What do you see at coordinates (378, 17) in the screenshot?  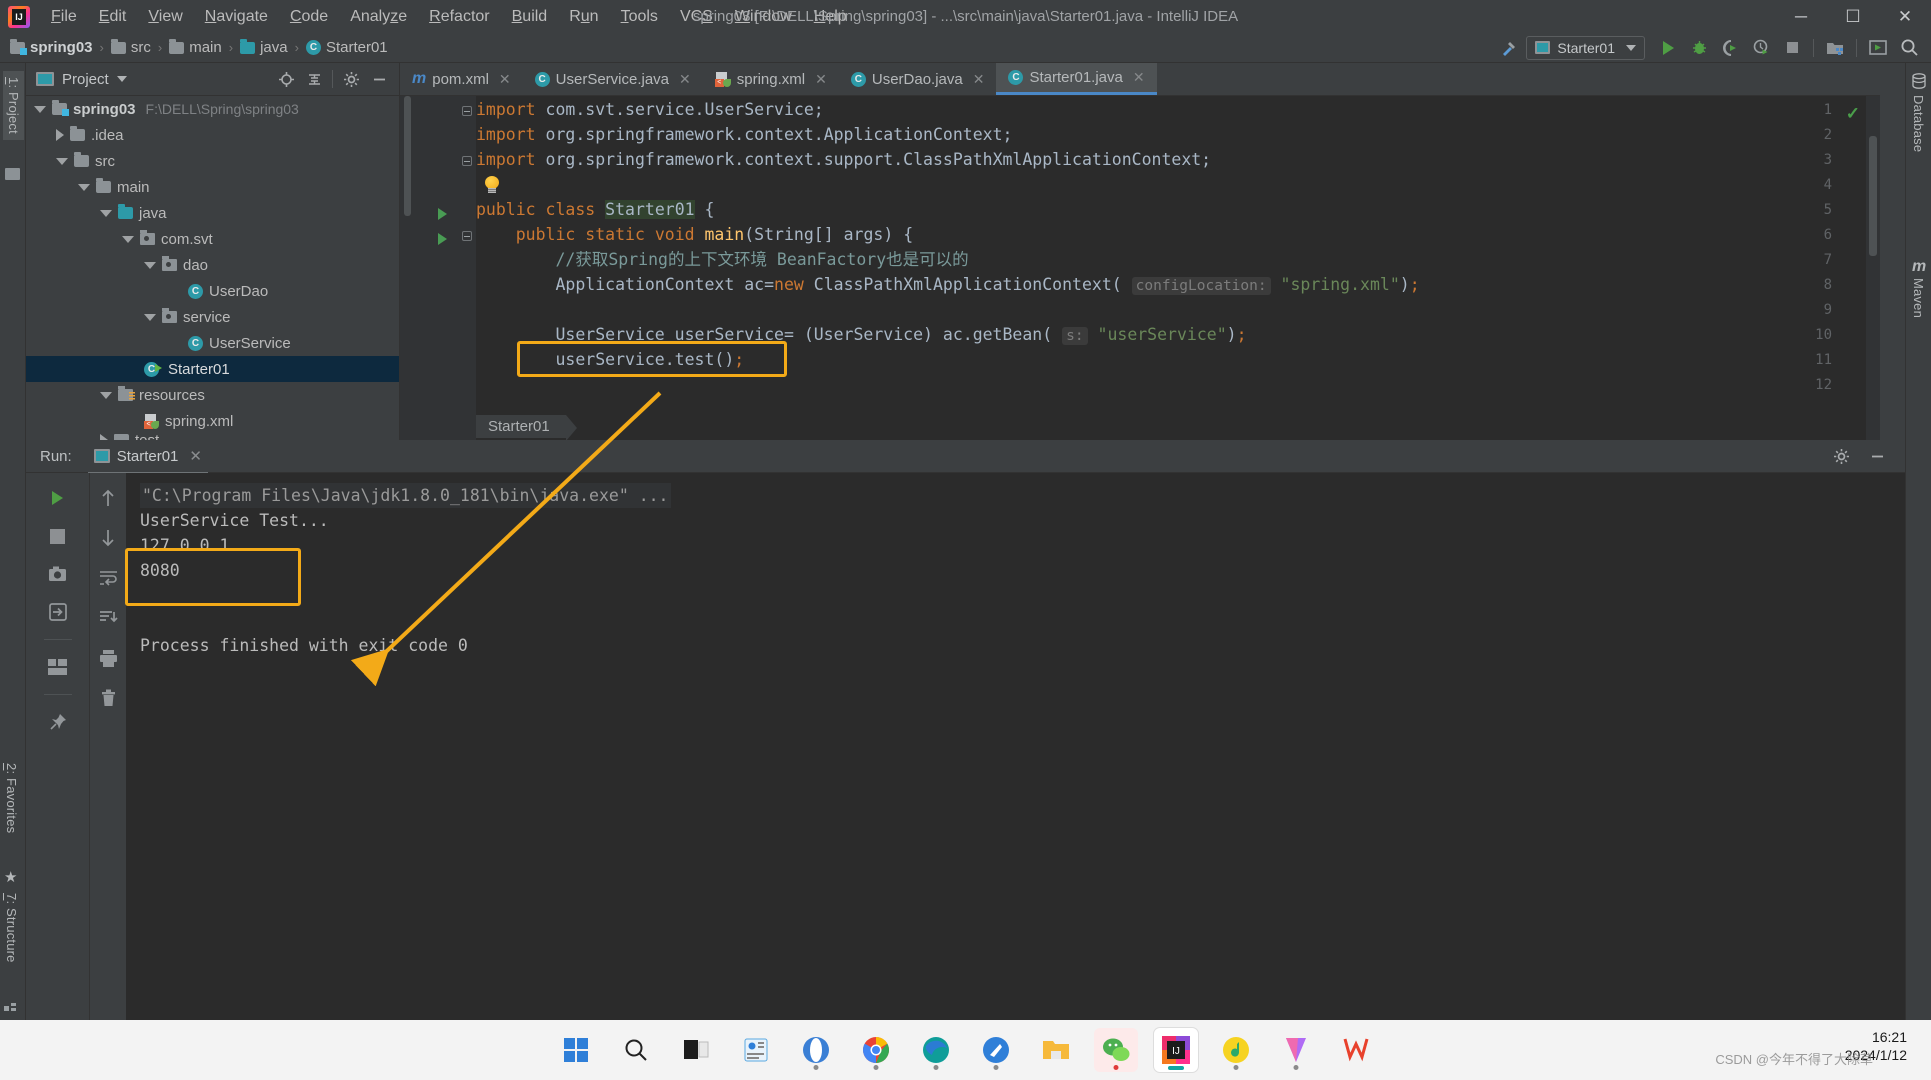 I see `menu-analyze: Analyze` at bounding box center [378, 17].